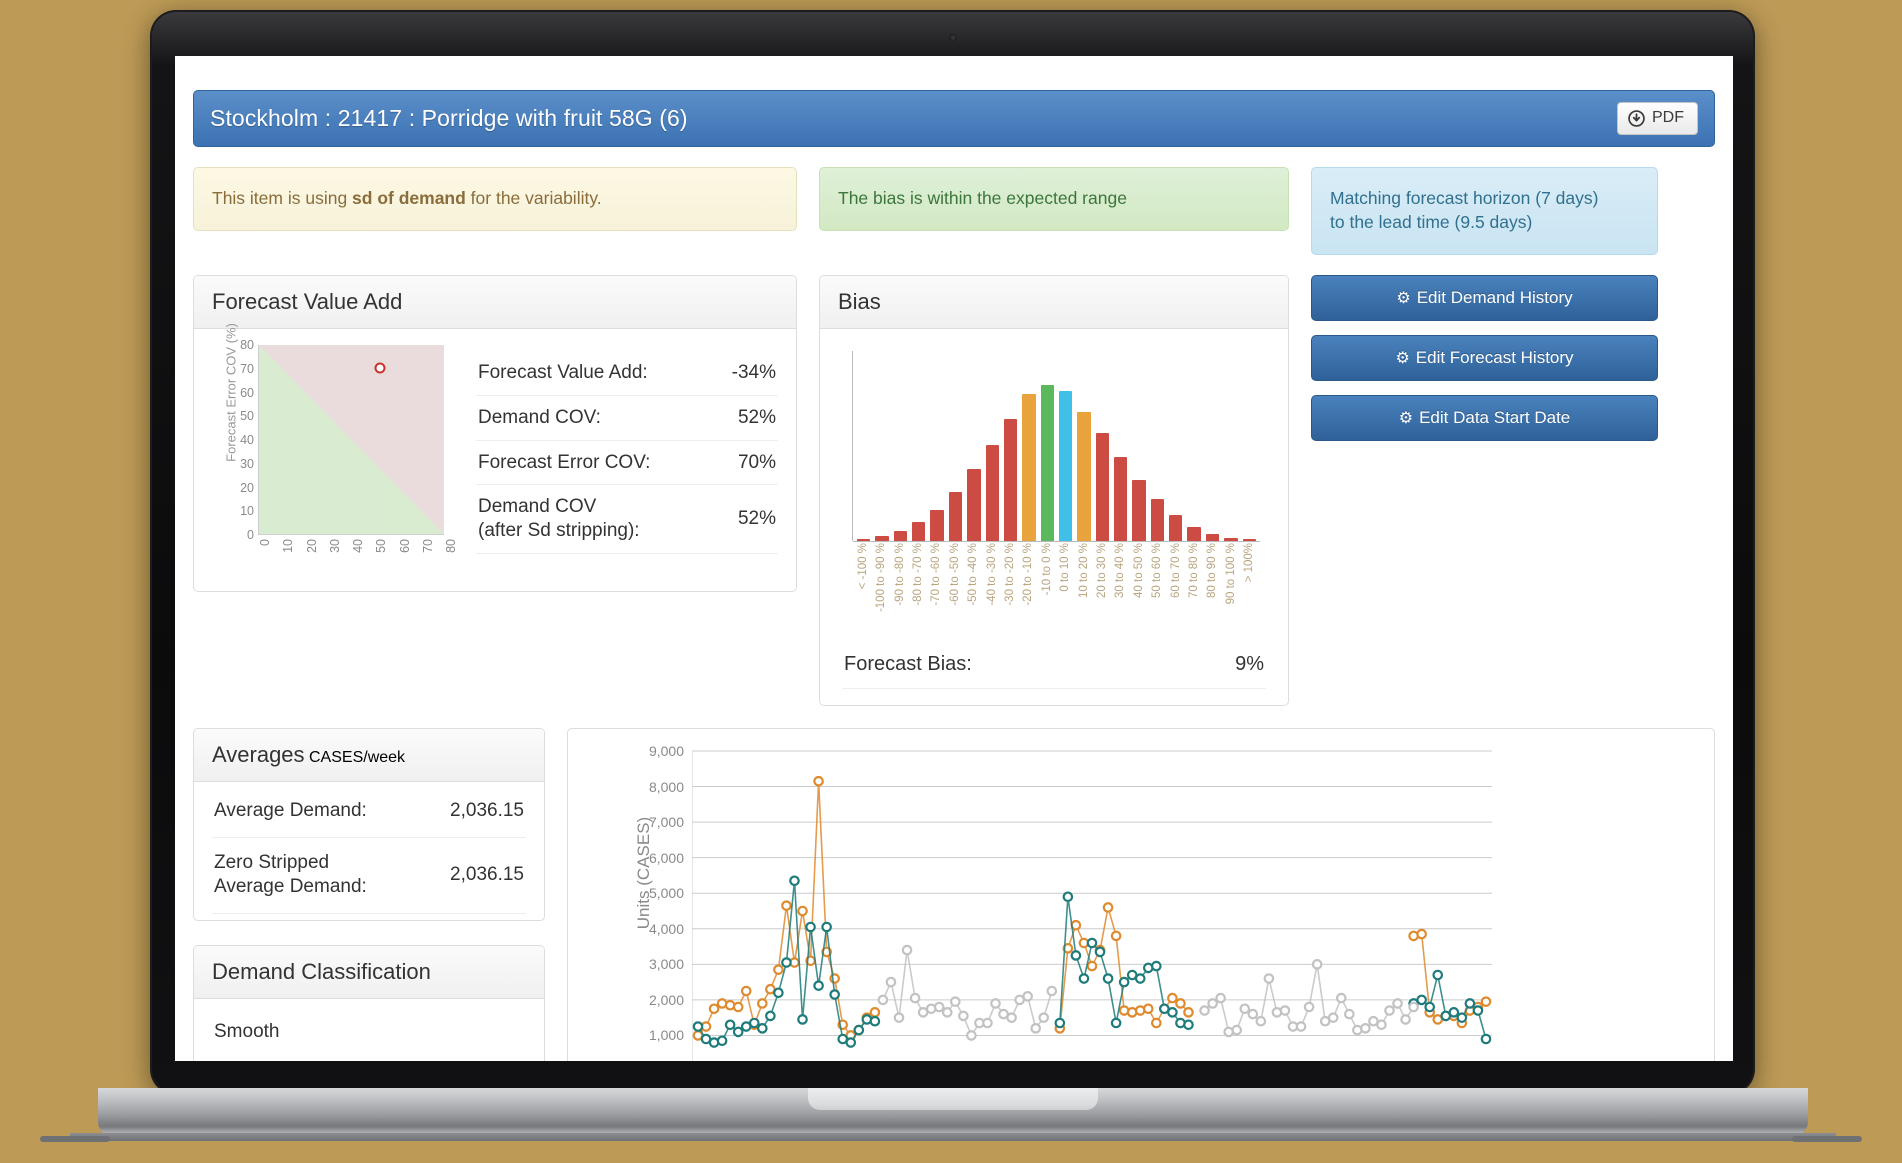 This screenshot has height=1163, width=1902. I want to click on fva-y-tick: 60, so click(247, 392).